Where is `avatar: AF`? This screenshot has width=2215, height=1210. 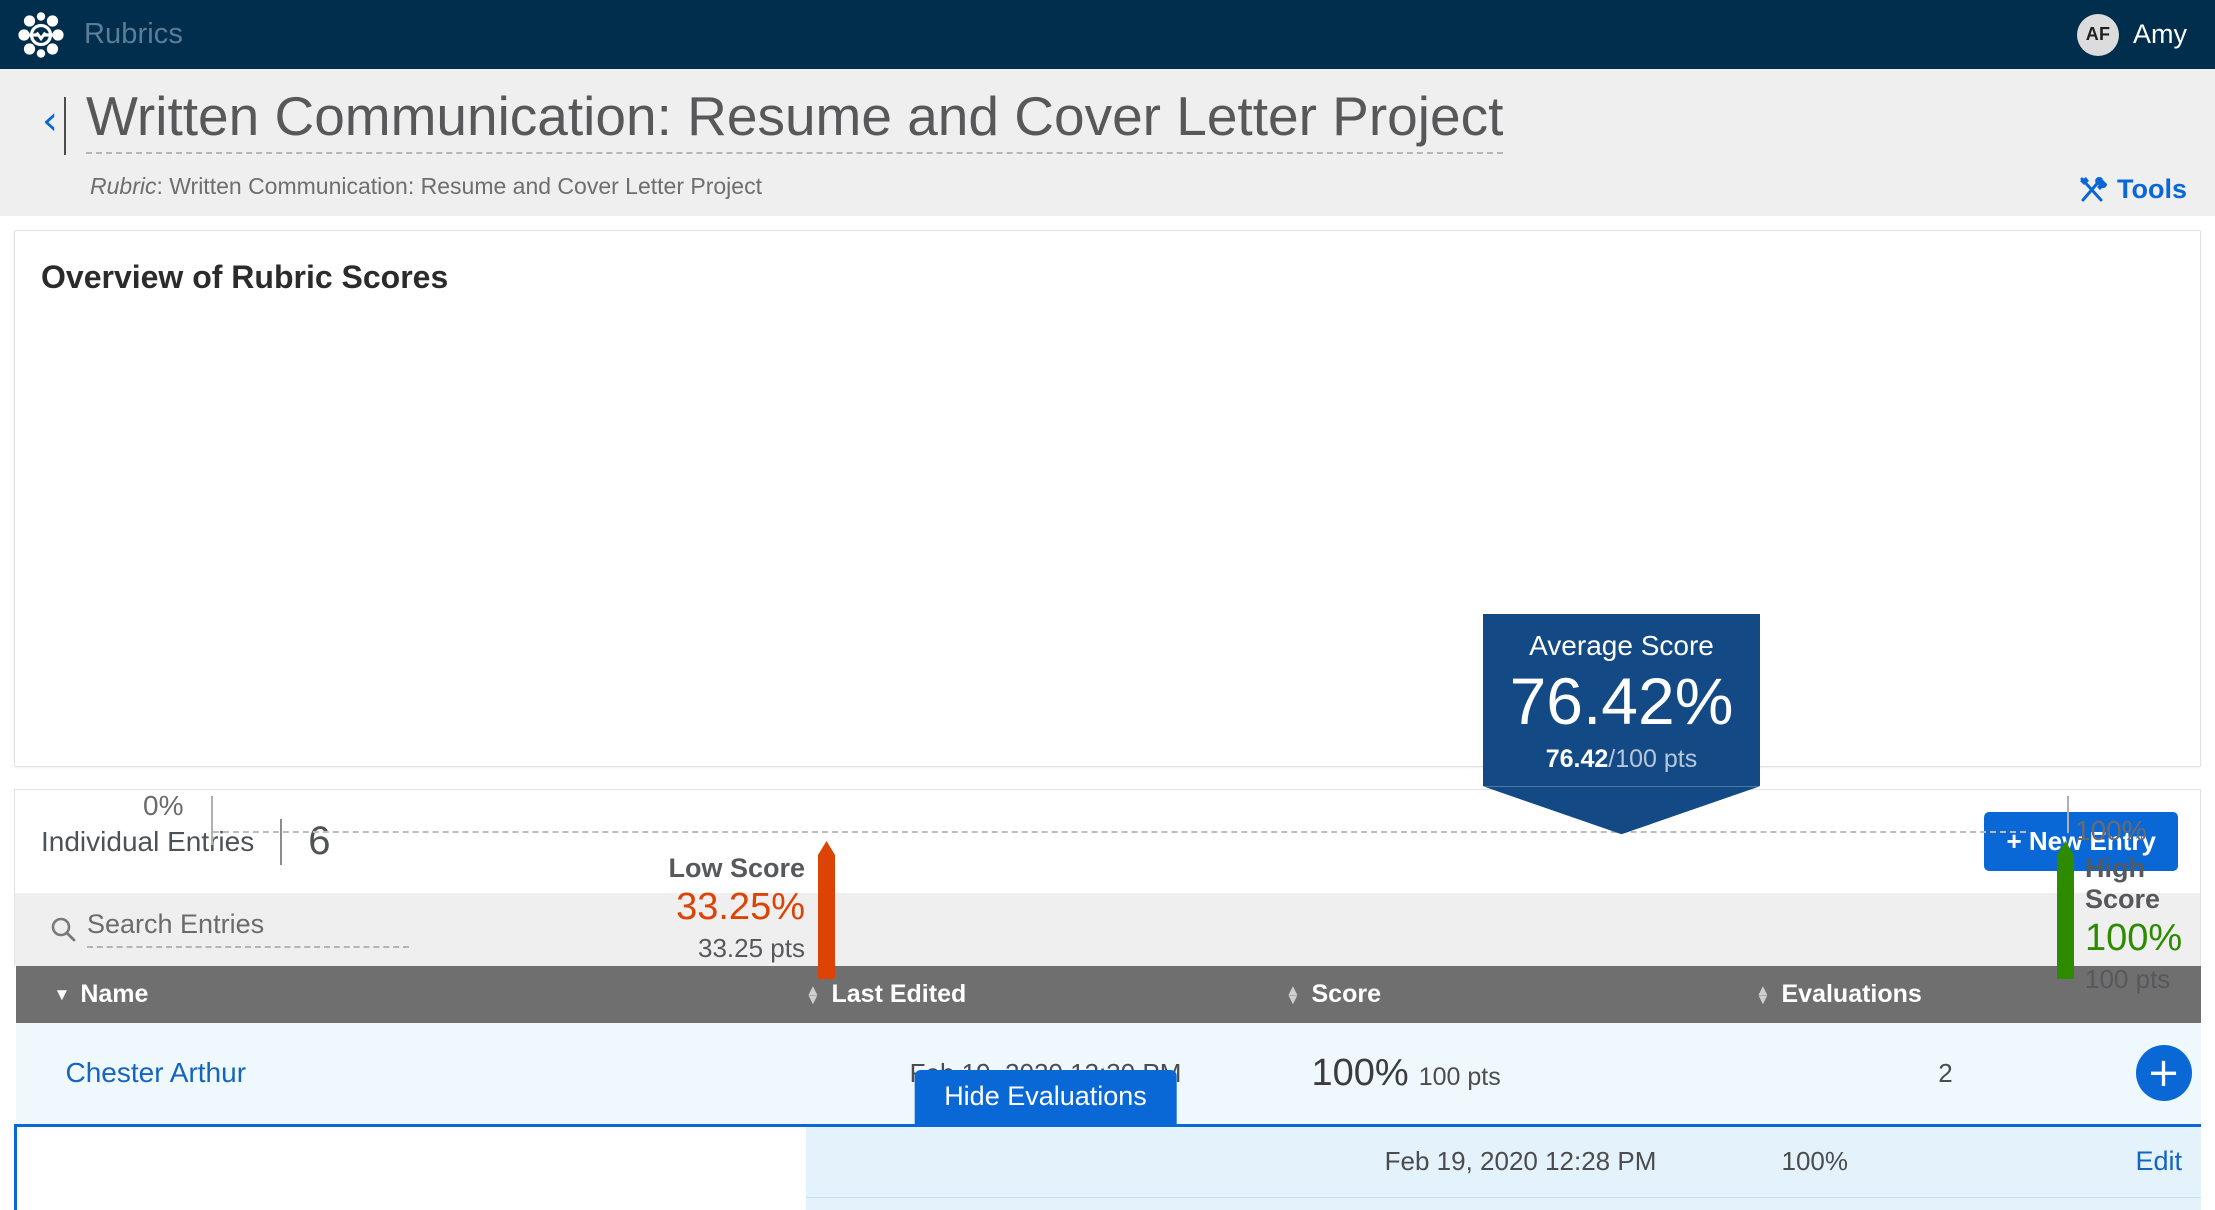 avatar: AF is located at coordinates (2098, 34).